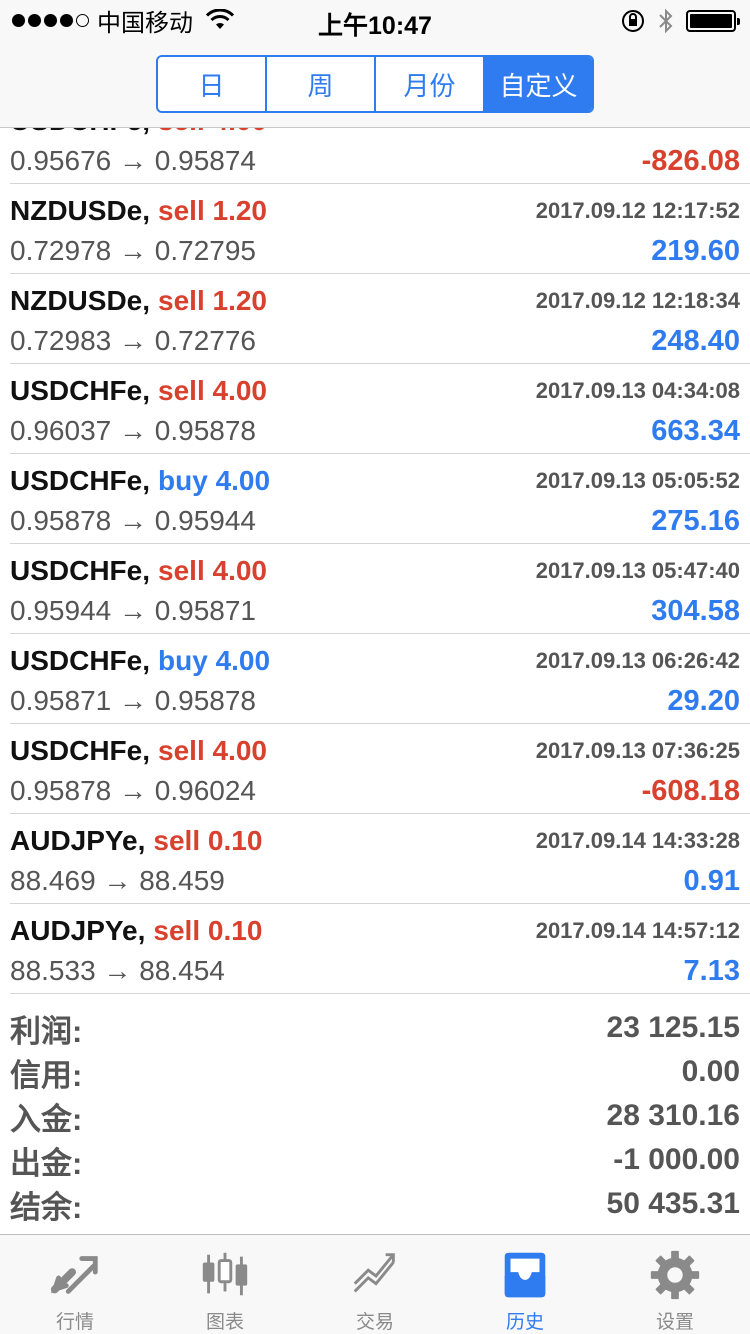  What do you see at coordinates (524, 1322) in the screenshot?
I see `tab-history-label: 历史` at bounding box center [524, 1322].